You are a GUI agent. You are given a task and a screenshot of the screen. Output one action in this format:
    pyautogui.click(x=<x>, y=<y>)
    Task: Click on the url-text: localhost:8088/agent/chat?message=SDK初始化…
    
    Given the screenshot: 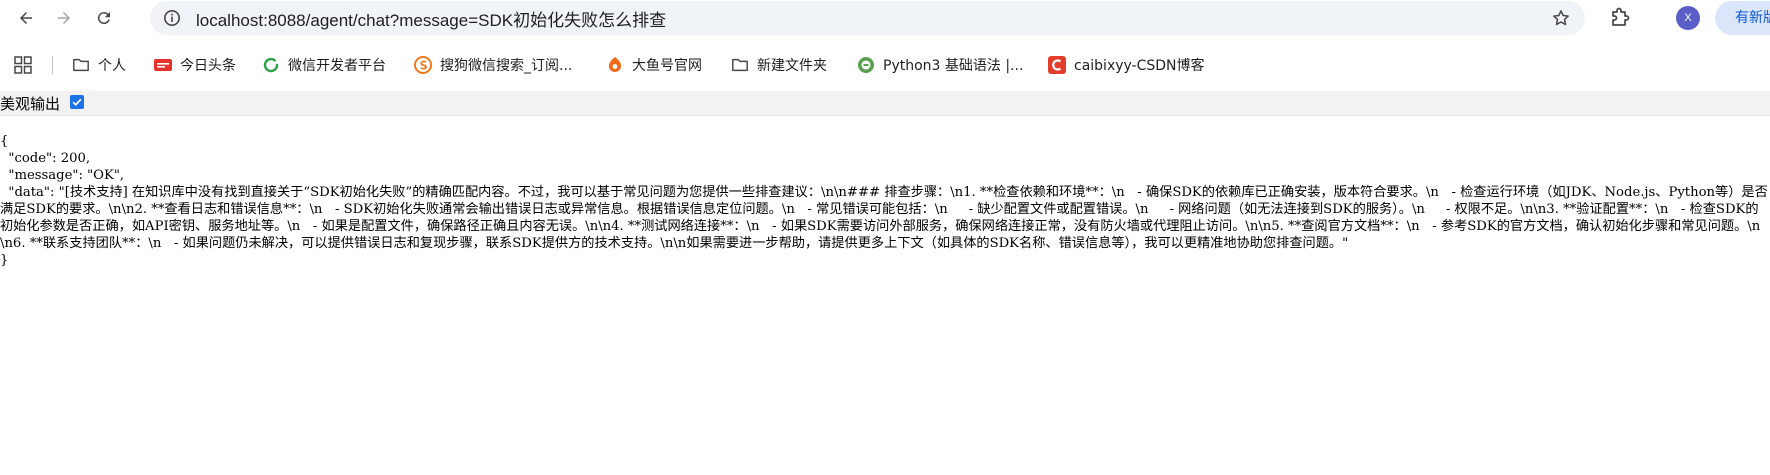 What is the action you would take?
    pyautogui.click(x=431, y=18)
    